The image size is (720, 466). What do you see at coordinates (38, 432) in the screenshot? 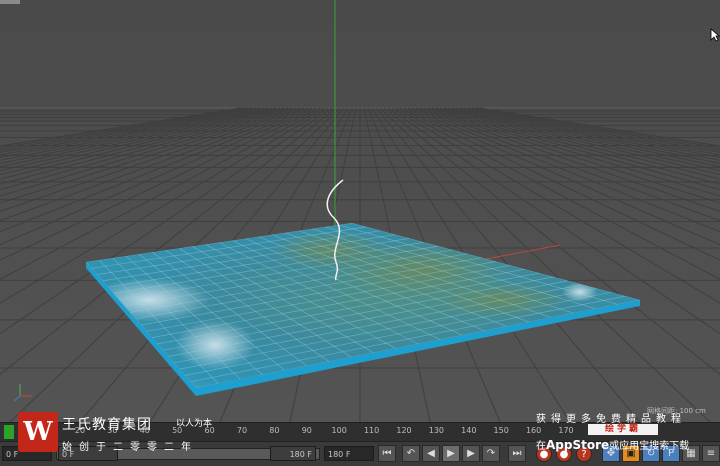
I see `brand-logo-icon: W` at bounding box center [38, 432].